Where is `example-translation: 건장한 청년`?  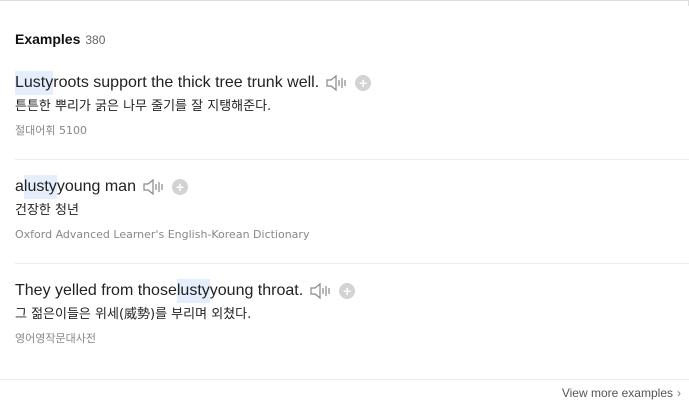
example-translation: 건장한 청년 is located at coordinates (47, 210).